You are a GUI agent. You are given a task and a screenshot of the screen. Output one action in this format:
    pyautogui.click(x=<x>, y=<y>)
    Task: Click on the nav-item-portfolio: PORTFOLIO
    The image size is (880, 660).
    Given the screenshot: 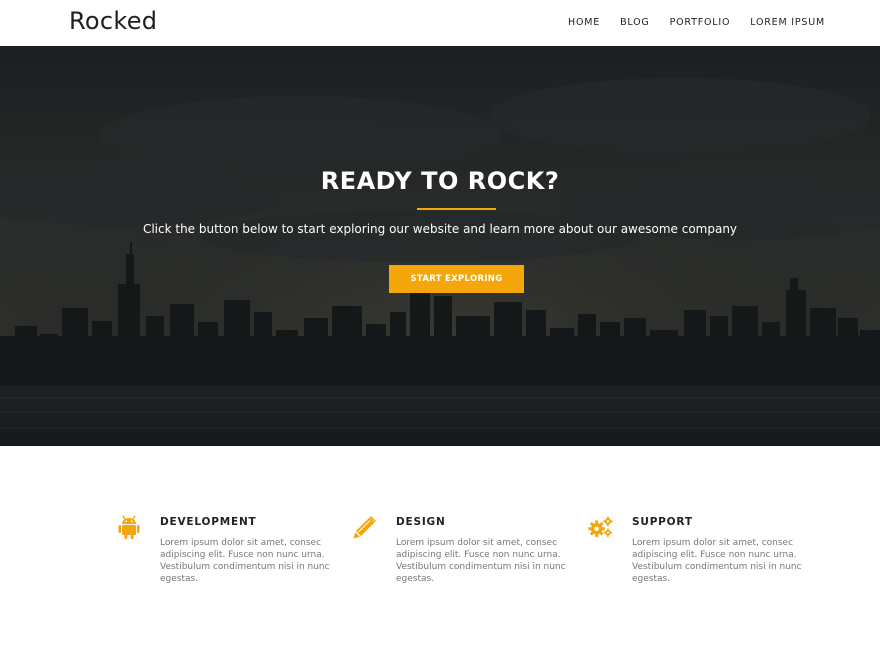 What is the action you would take?
    pyautogui.click(x=700, y=22)
    